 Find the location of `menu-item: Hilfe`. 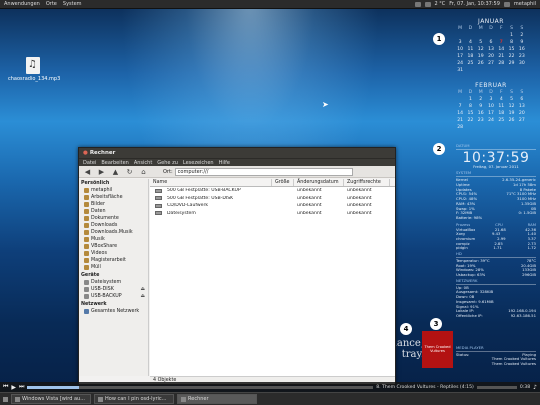

menu-item: Hilfe is located at coordinates (224, 163).